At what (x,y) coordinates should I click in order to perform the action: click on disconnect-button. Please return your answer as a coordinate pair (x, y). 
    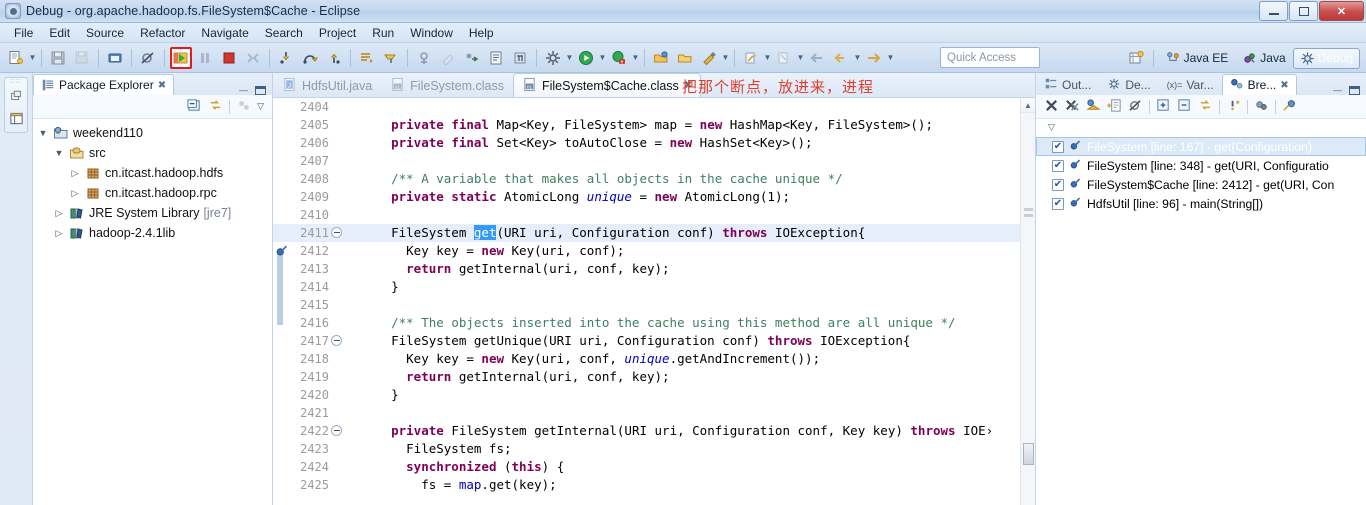
    Looking at the image, I should click on (253, 58).